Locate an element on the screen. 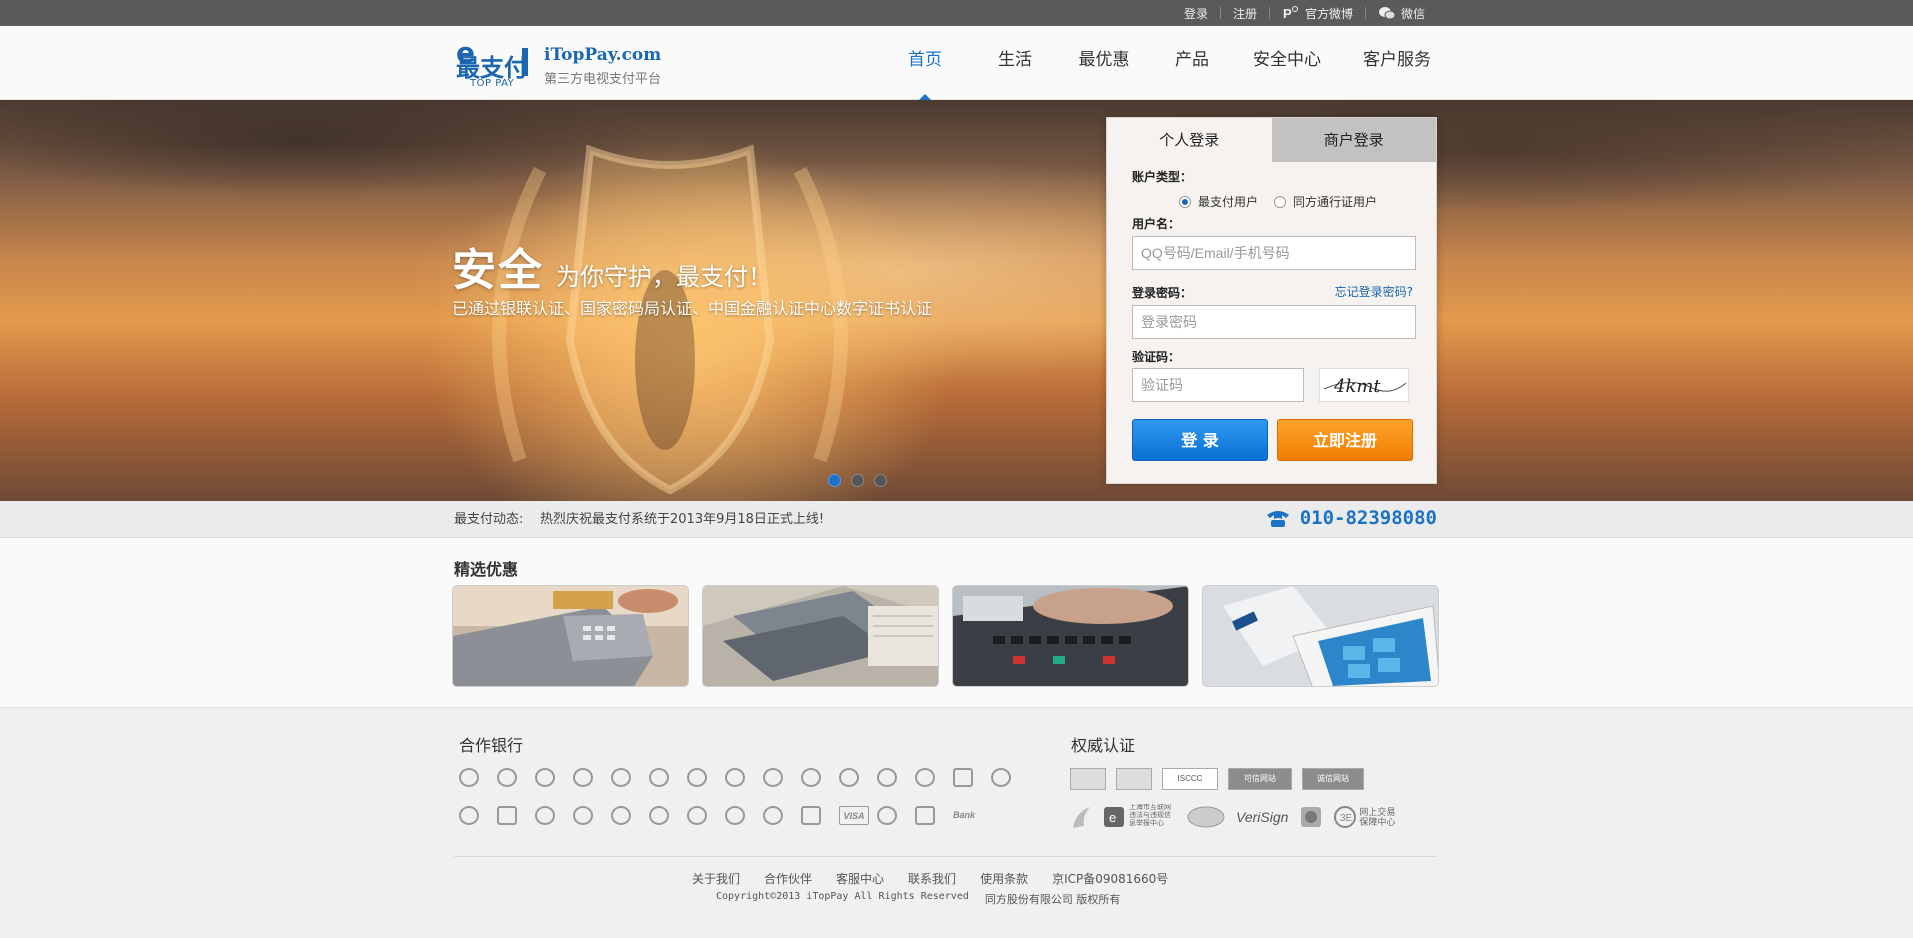  nav-item-products: 产品 is located at coordinates (1192, 63).